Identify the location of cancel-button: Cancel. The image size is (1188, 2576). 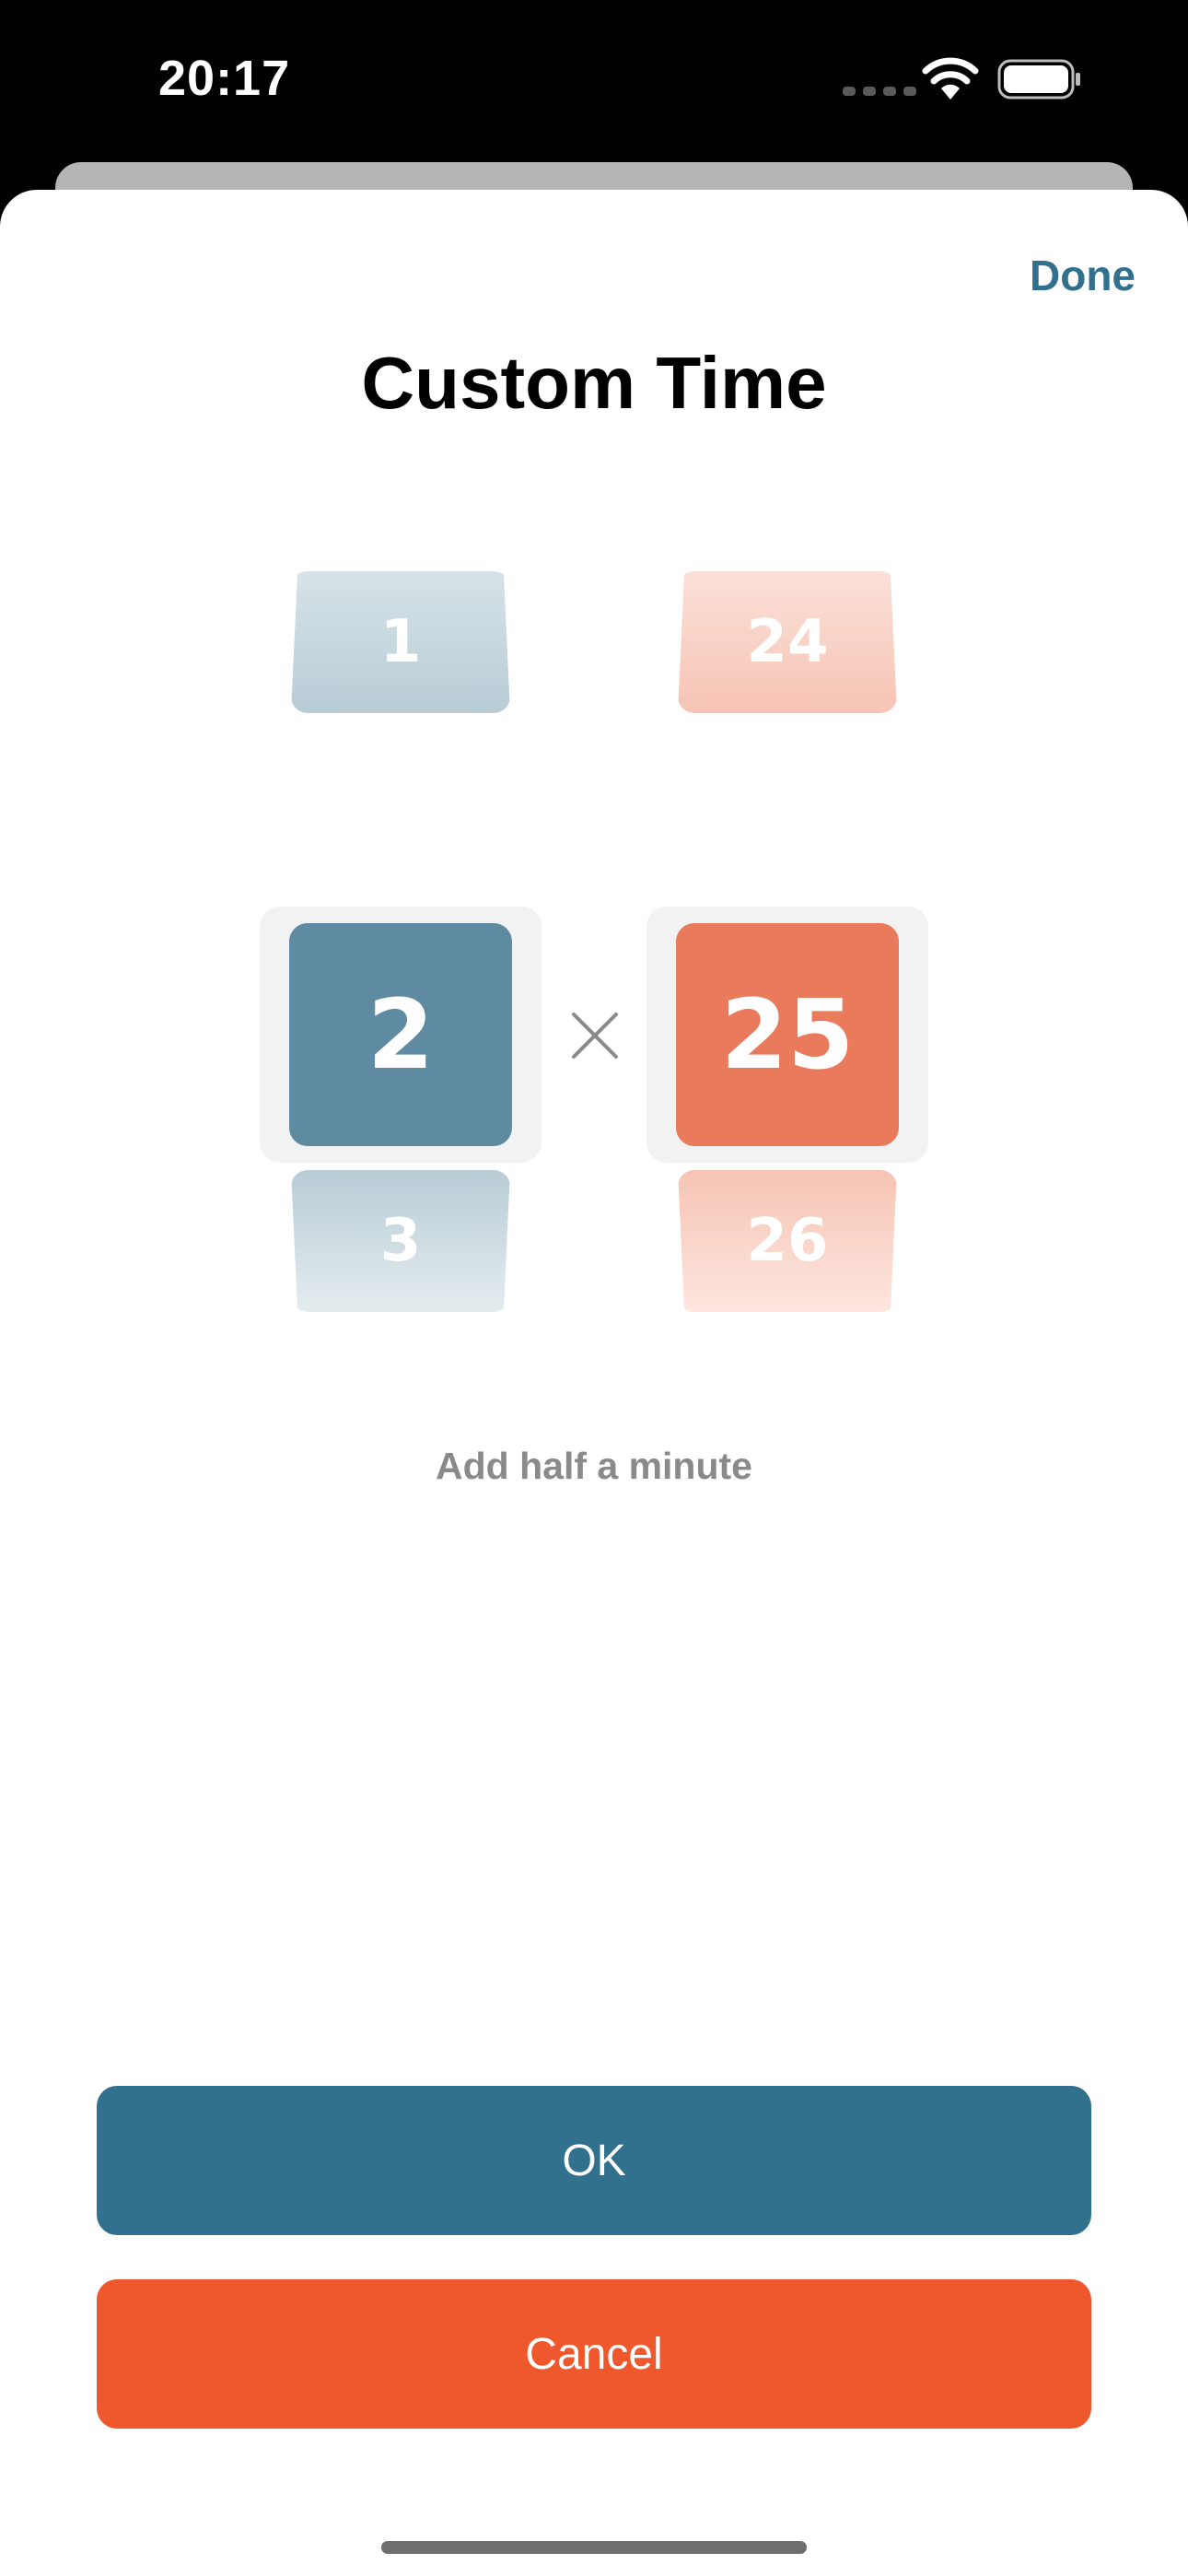
(594, 2354).